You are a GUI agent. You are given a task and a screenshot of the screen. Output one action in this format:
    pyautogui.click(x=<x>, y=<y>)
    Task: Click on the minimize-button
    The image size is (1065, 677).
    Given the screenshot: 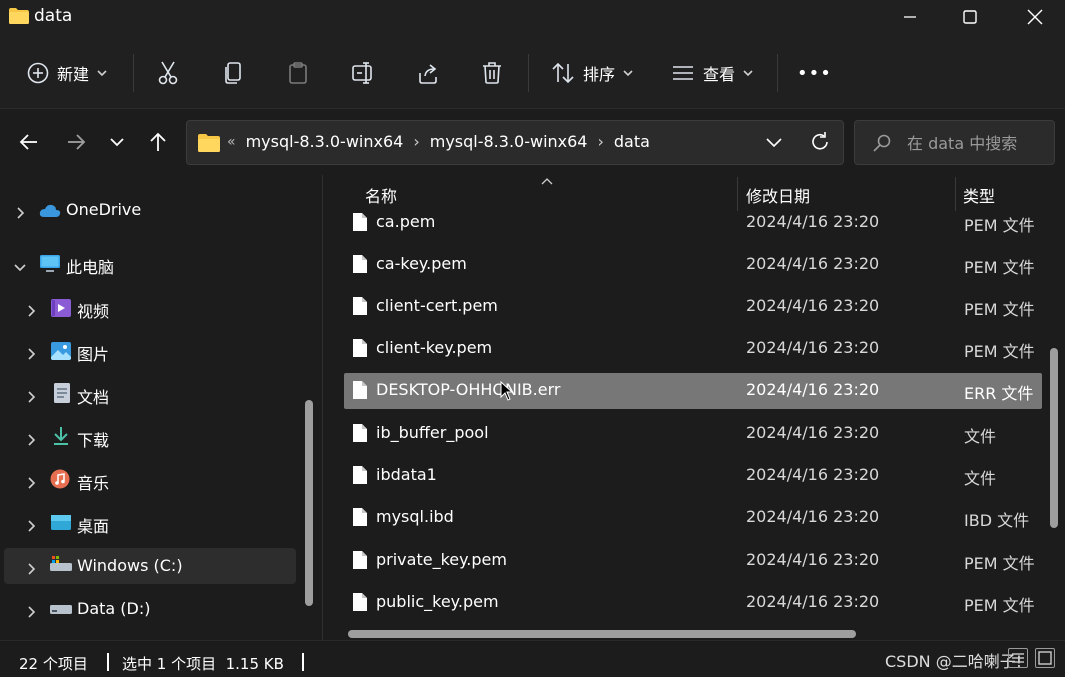 What is the action you would take?
    pyautogui.click(x=910, y=17)
    